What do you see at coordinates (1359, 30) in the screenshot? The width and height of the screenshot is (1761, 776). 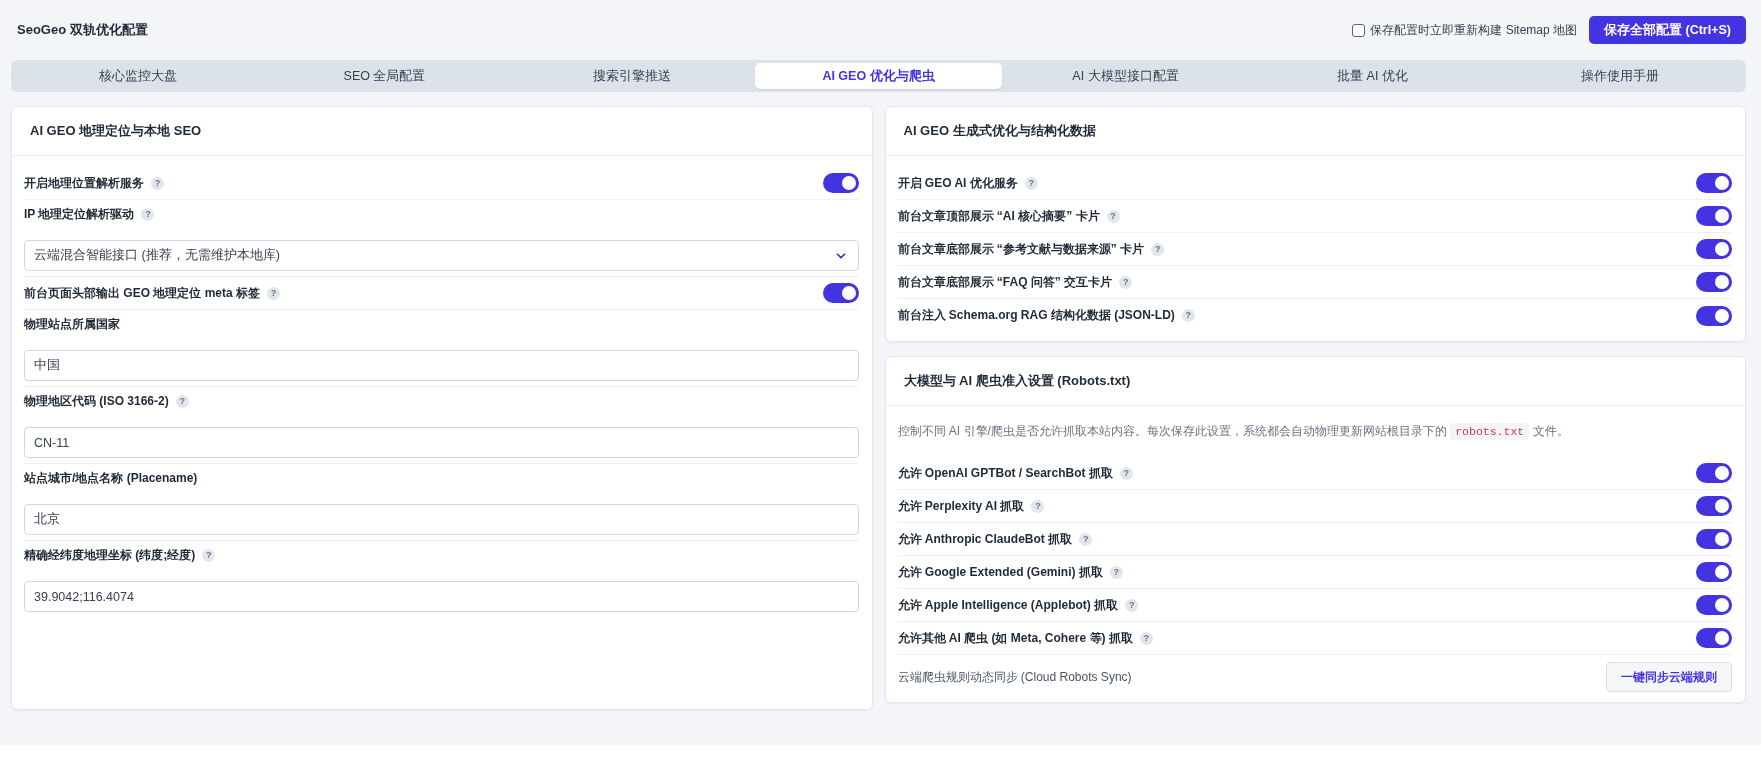 I see `checkbox` at bounding box center [1359, 30].